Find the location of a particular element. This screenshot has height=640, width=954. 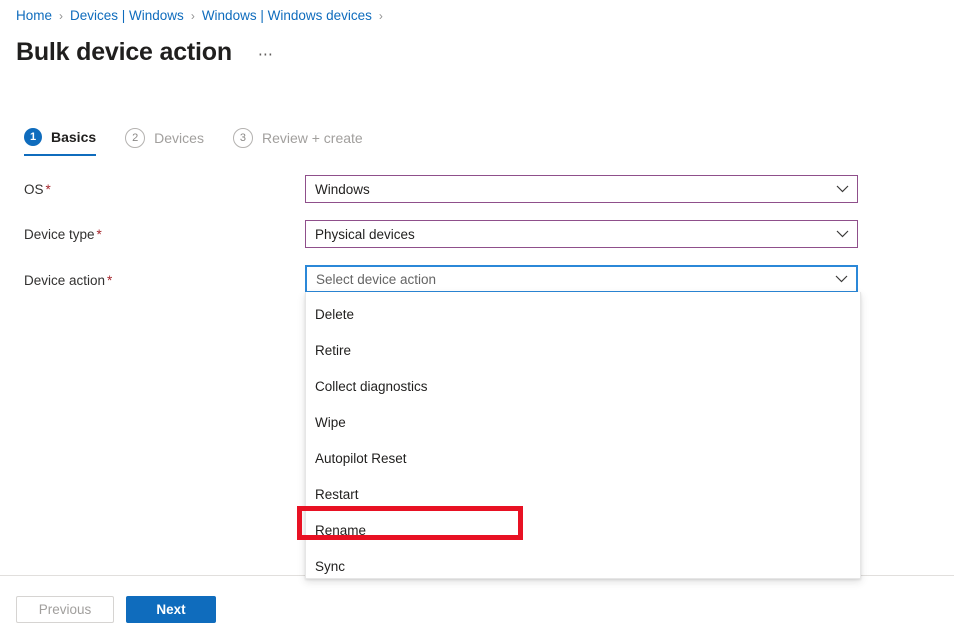

more-options-icon: ⋯ is located at coordinates (266, 55).